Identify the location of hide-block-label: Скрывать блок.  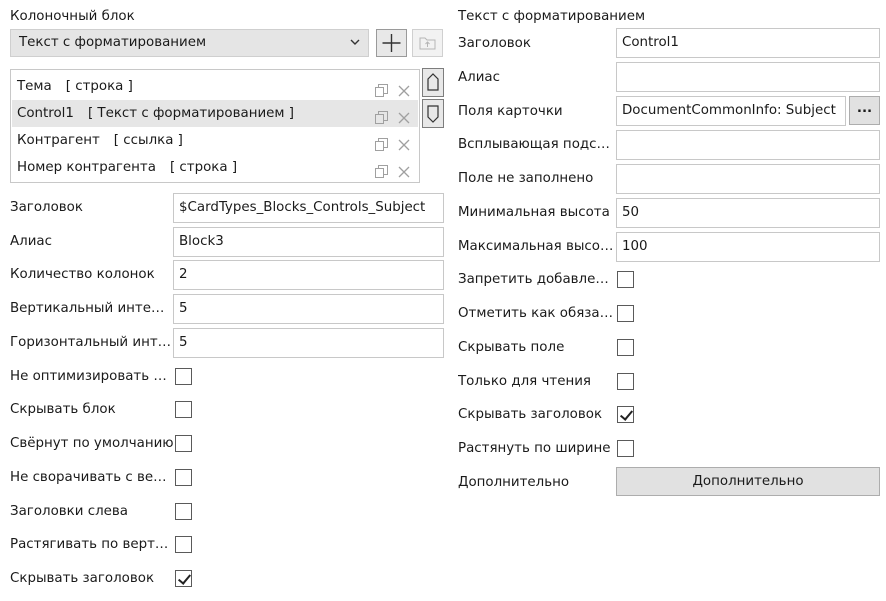
(63, 409).